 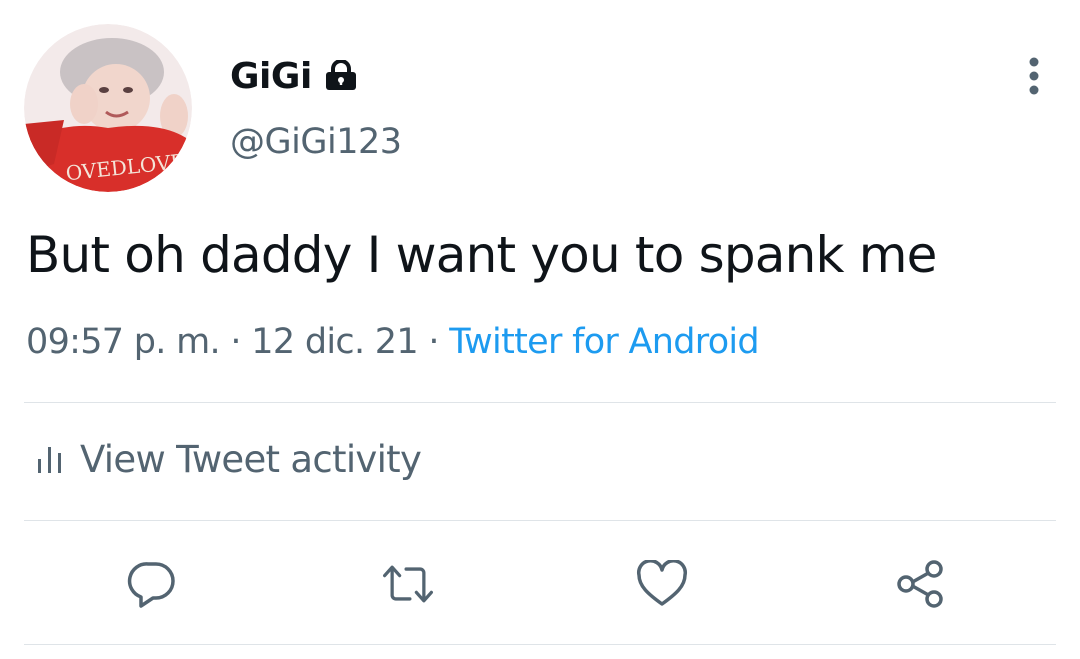 I want to click on author-name-row: GiGi, so click(x=294, y=76).